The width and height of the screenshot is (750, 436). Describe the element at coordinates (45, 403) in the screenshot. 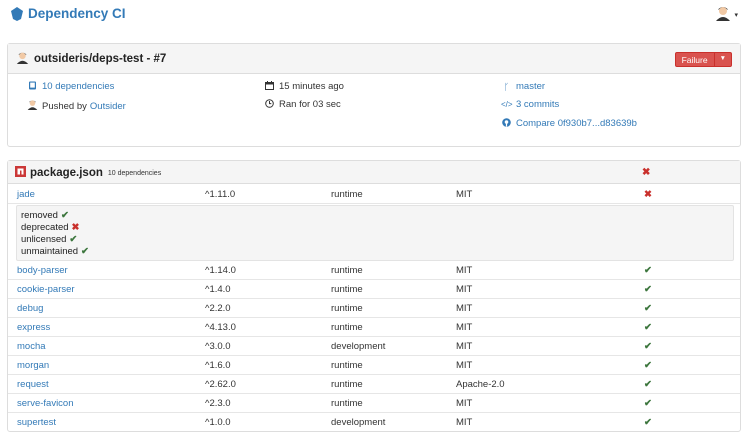

I see `dependency-link: serve-favicon` at that location.